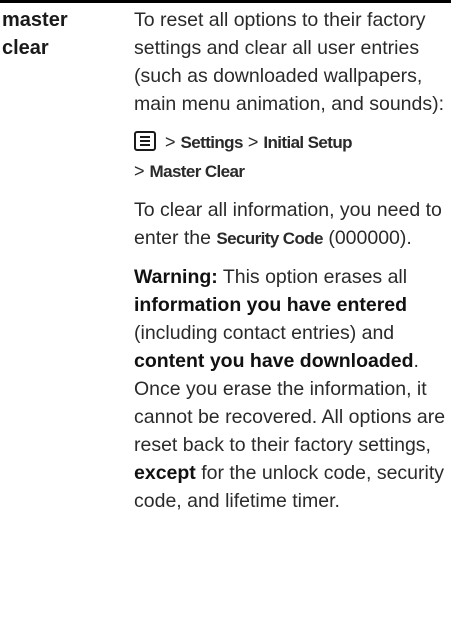  What do you see at coordinates (145, 141) in the screenshot?
I see `menu-key-icon` at bounding box center [145, 141].